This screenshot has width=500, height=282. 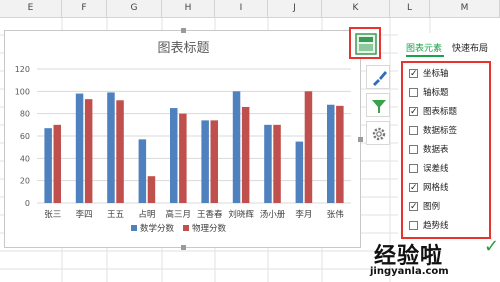 What do you see at coordinates (436, 188) in the screenshot?
I see `option-label: 网格线` at bounding box center [436, 188].